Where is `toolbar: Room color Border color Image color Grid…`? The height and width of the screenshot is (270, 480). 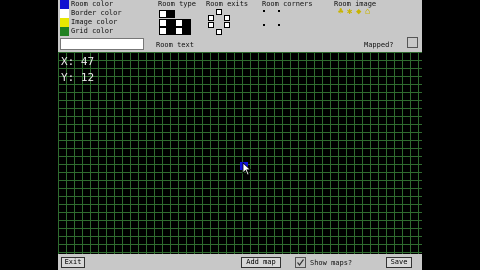 toolbar: Room color Border color Image color Grid… is located at coordinates (240, 26).